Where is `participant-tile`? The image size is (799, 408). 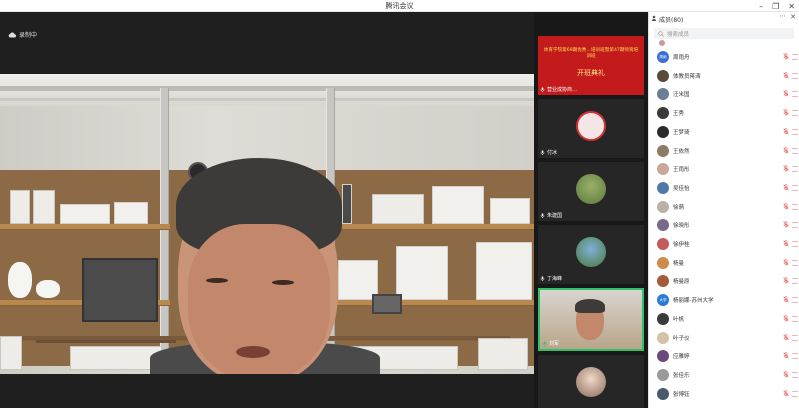
participant-tile is located at coordinates (591, 381).